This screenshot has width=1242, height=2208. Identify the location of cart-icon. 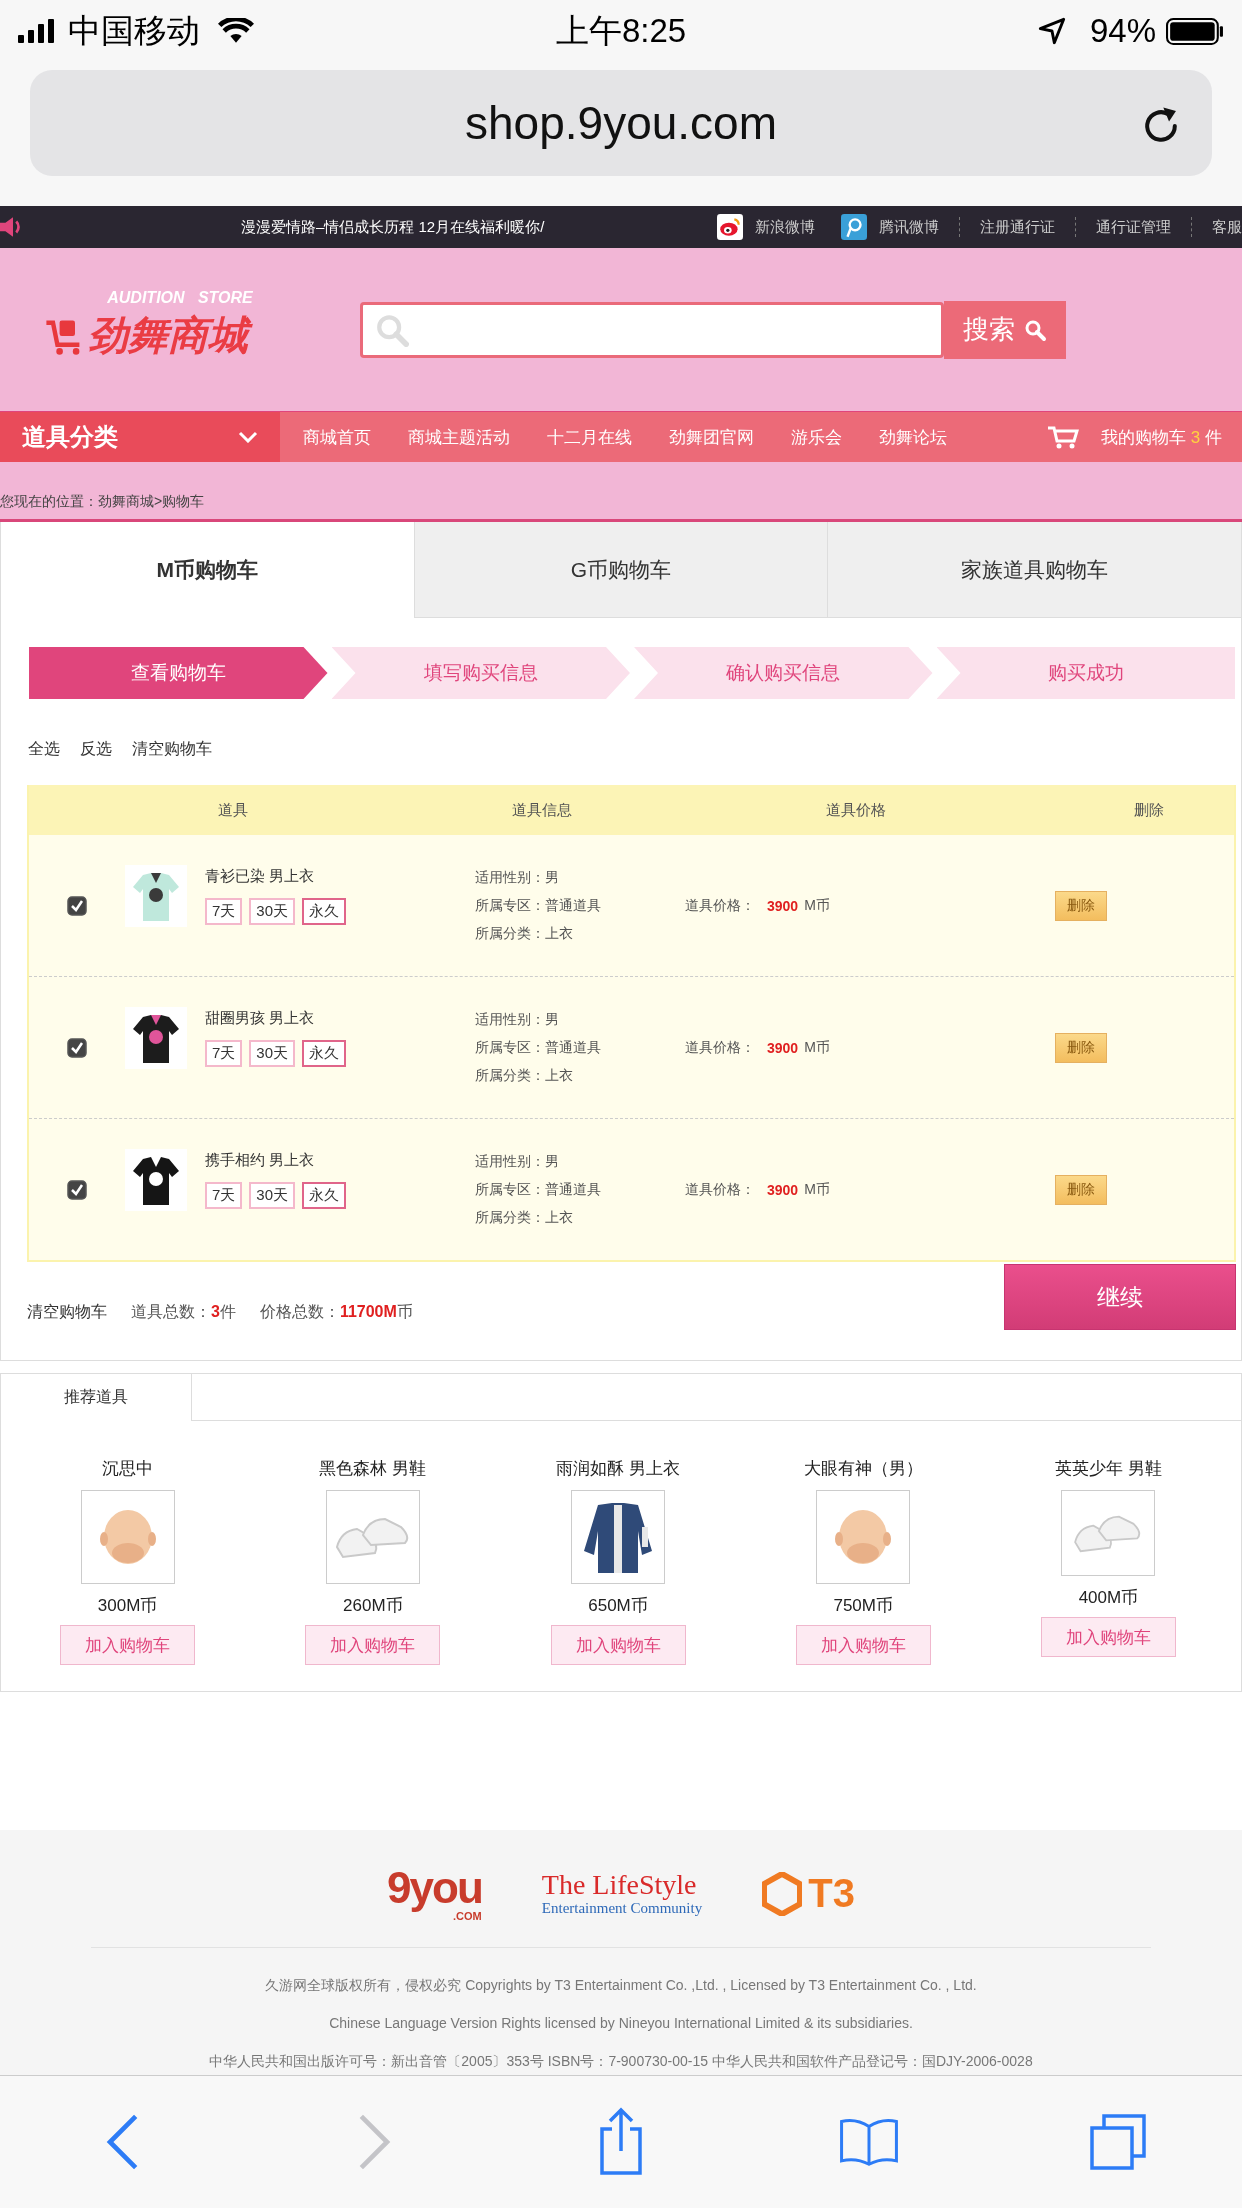
(1063, 437).